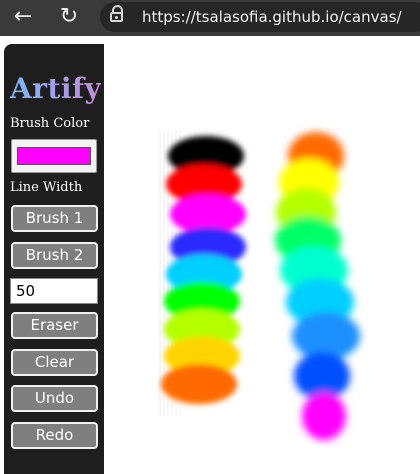 The height and width of the screenshot is (474, 420). Describe the element at coordinates (56, 88) in the screenshot. I see `app-title: Artify` at that location.